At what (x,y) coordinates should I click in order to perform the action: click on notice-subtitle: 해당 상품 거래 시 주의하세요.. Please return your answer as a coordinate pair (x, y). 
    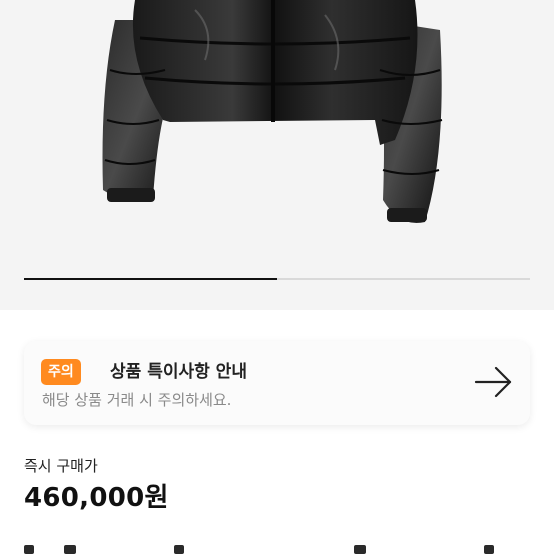
    Looking at the image, I should click on (137, 400).